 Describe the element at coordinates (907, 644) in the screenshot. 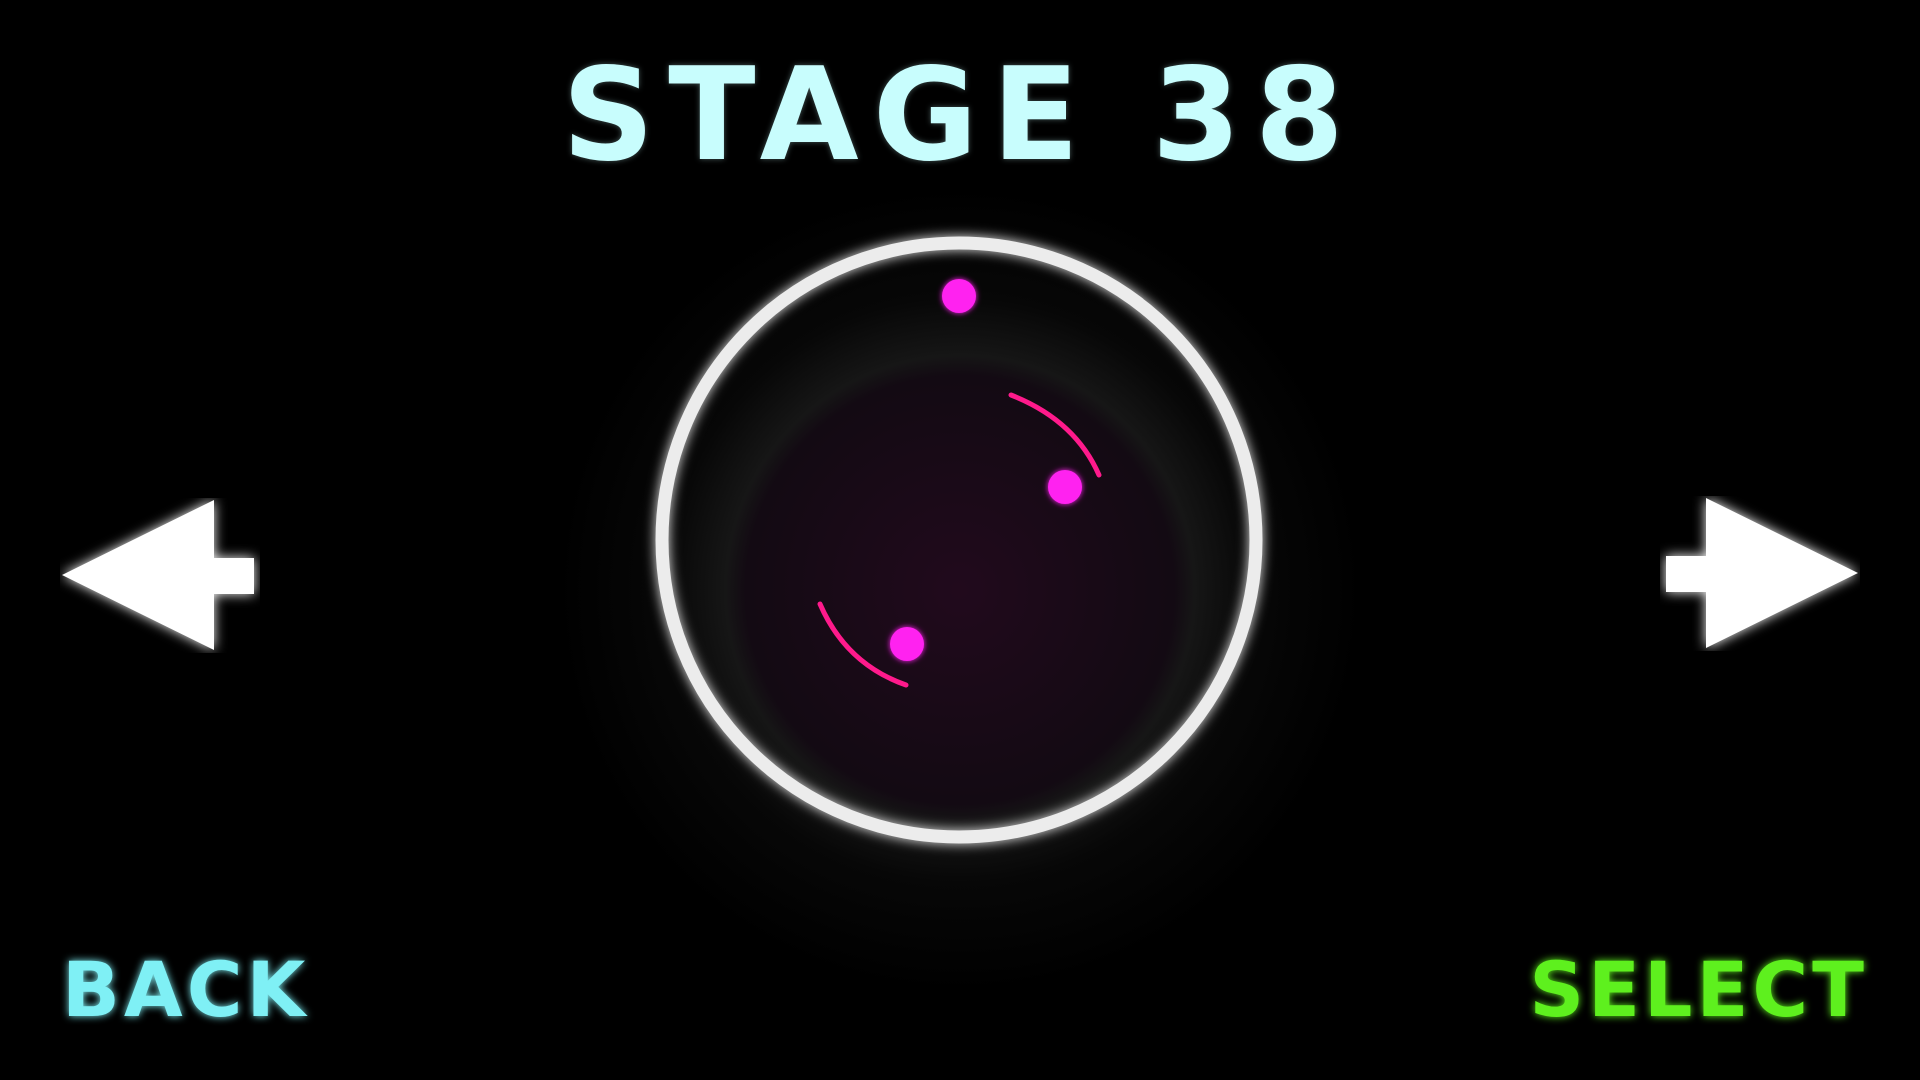

I see `orb-left` at that location.